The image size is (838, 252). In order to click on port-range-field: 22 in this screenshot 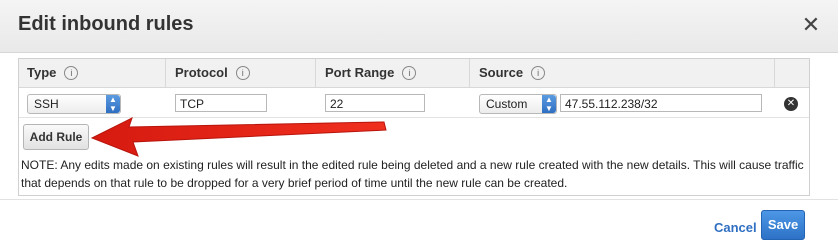, I will do `click(375, 103)`.